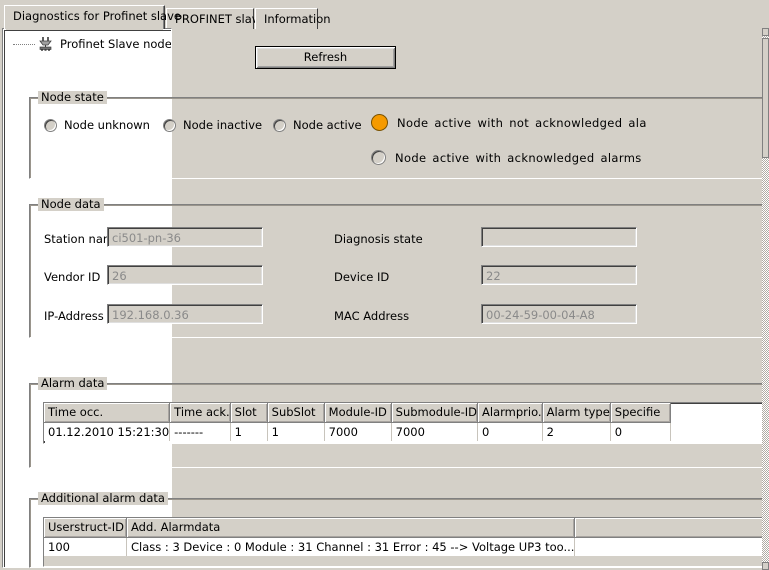  What do you see at coordinates (296, 413) in the screenshot?
I see `column-header-subslot: SubSlot` at bounding box center [296, 413].